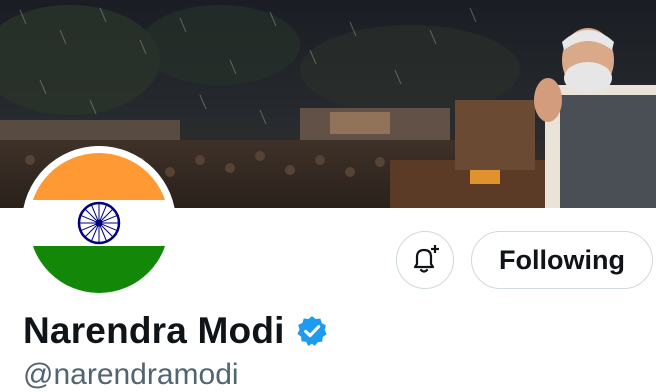  What do you see at coordinates (131, 374) in the screenshot?
I see `profile-handle: @narendramodi` at bounding box center [131, 374].